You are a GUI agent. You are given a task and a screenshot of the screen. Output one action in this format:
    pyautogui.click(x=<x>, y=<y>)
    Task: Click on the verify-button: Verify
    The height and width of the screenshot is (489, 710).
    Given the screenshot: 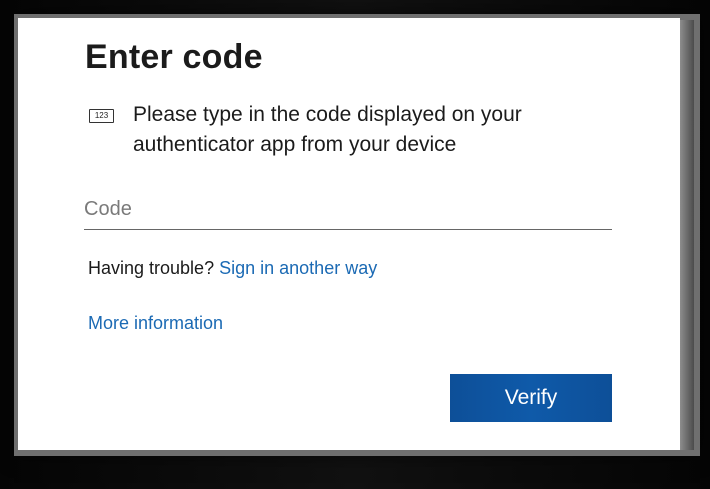 What is the action you would take?
    pyautogui.click(x=531, y=398)
    